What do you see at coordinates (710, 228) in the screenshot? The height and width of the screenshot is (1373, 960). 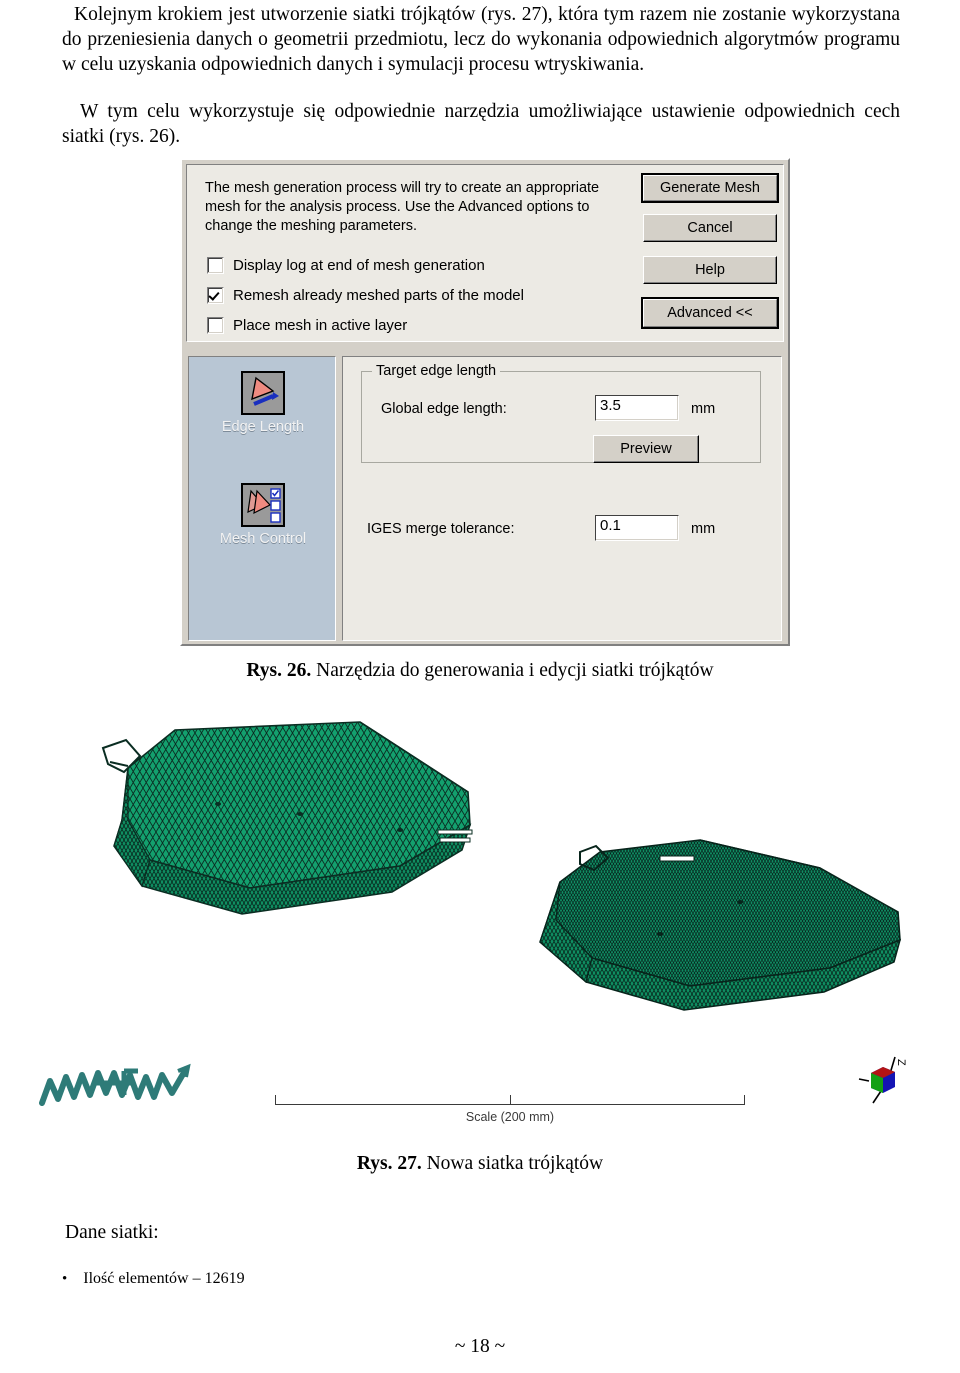 I see `cancel-button: Cancel` at bounding box center [710, 228].